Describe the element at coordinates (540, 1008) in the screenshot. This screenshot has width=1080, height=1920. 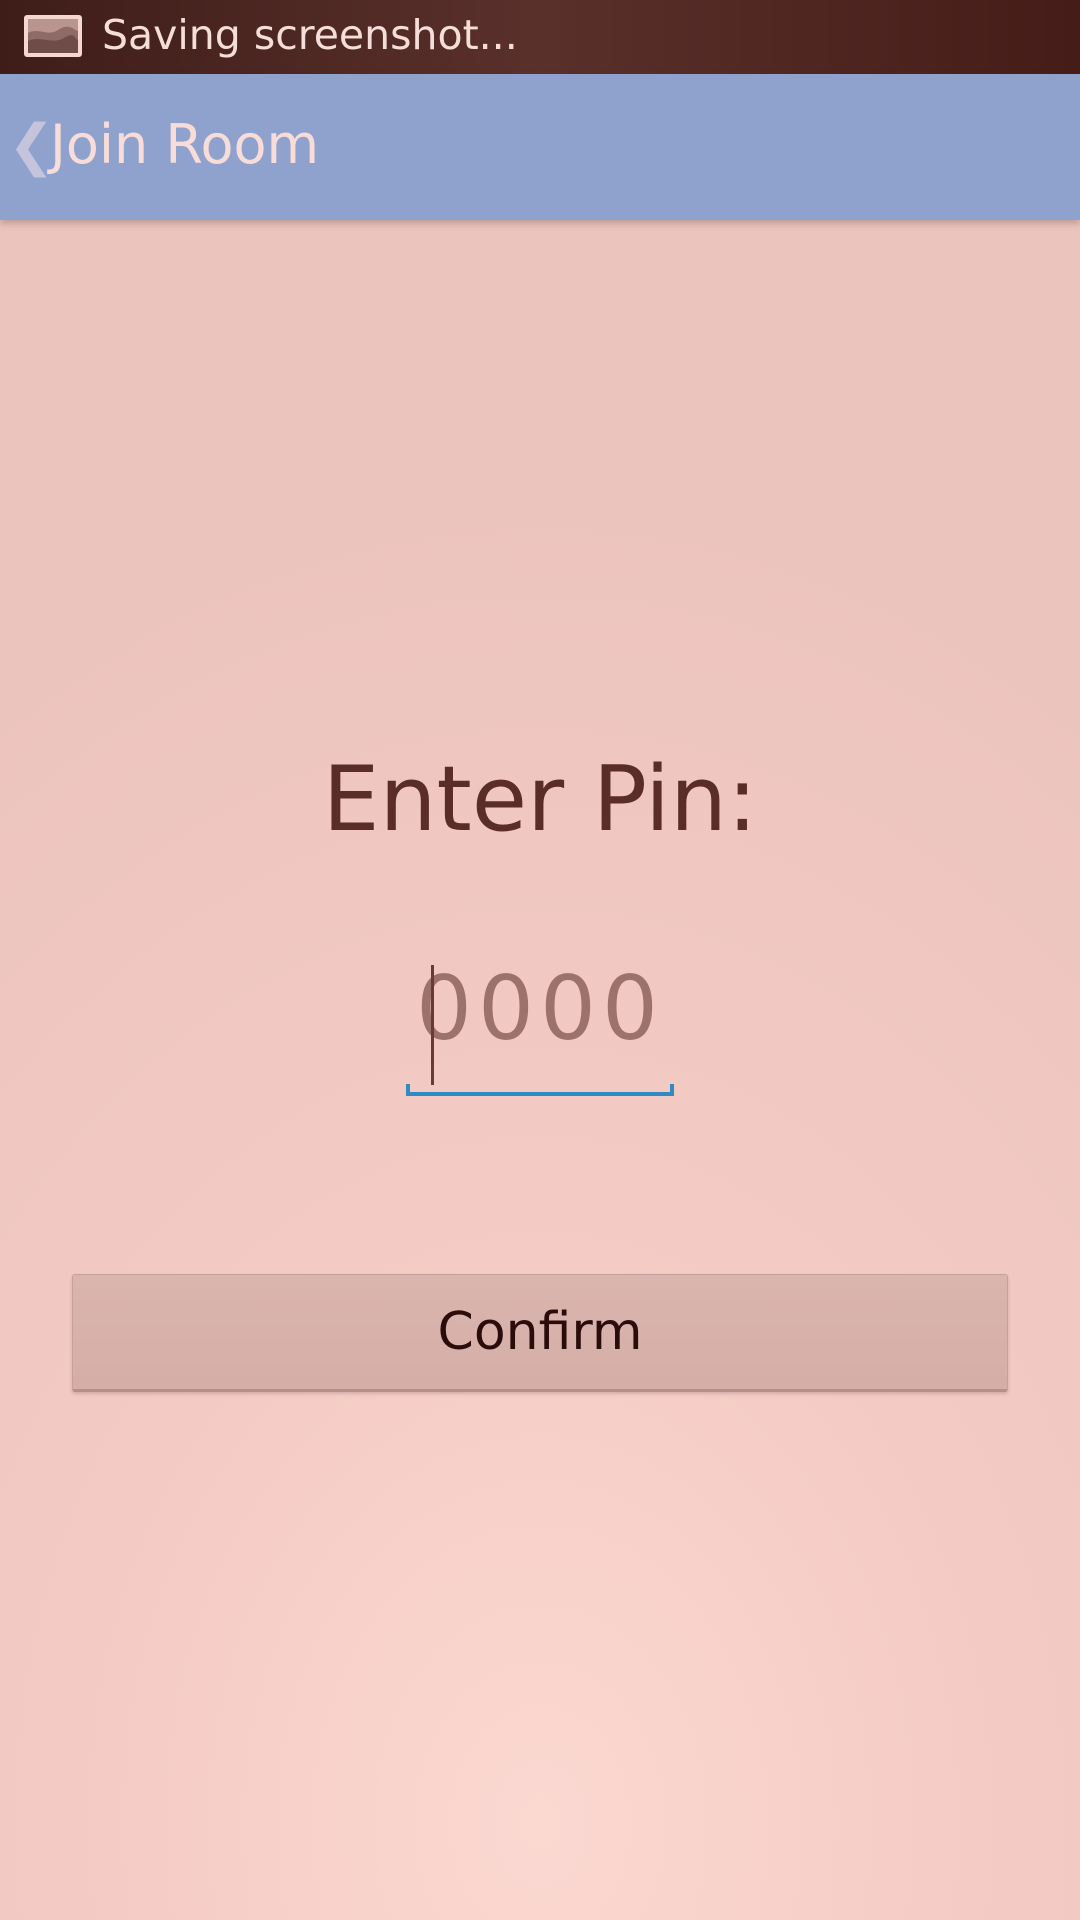
I see `pin-input` at that location.